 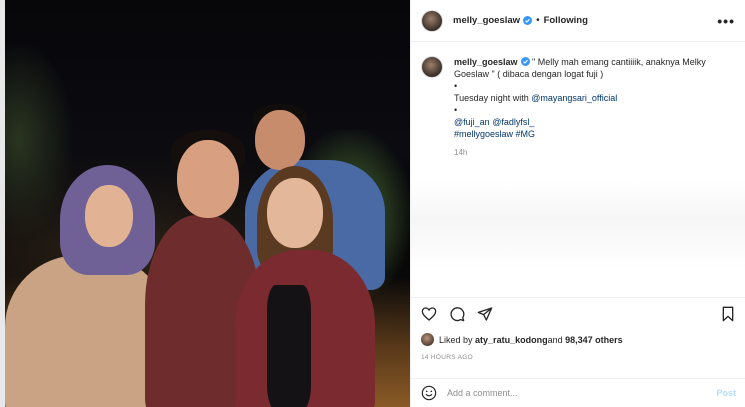 I want to click on person-3-face, so click(x=280, y=140).